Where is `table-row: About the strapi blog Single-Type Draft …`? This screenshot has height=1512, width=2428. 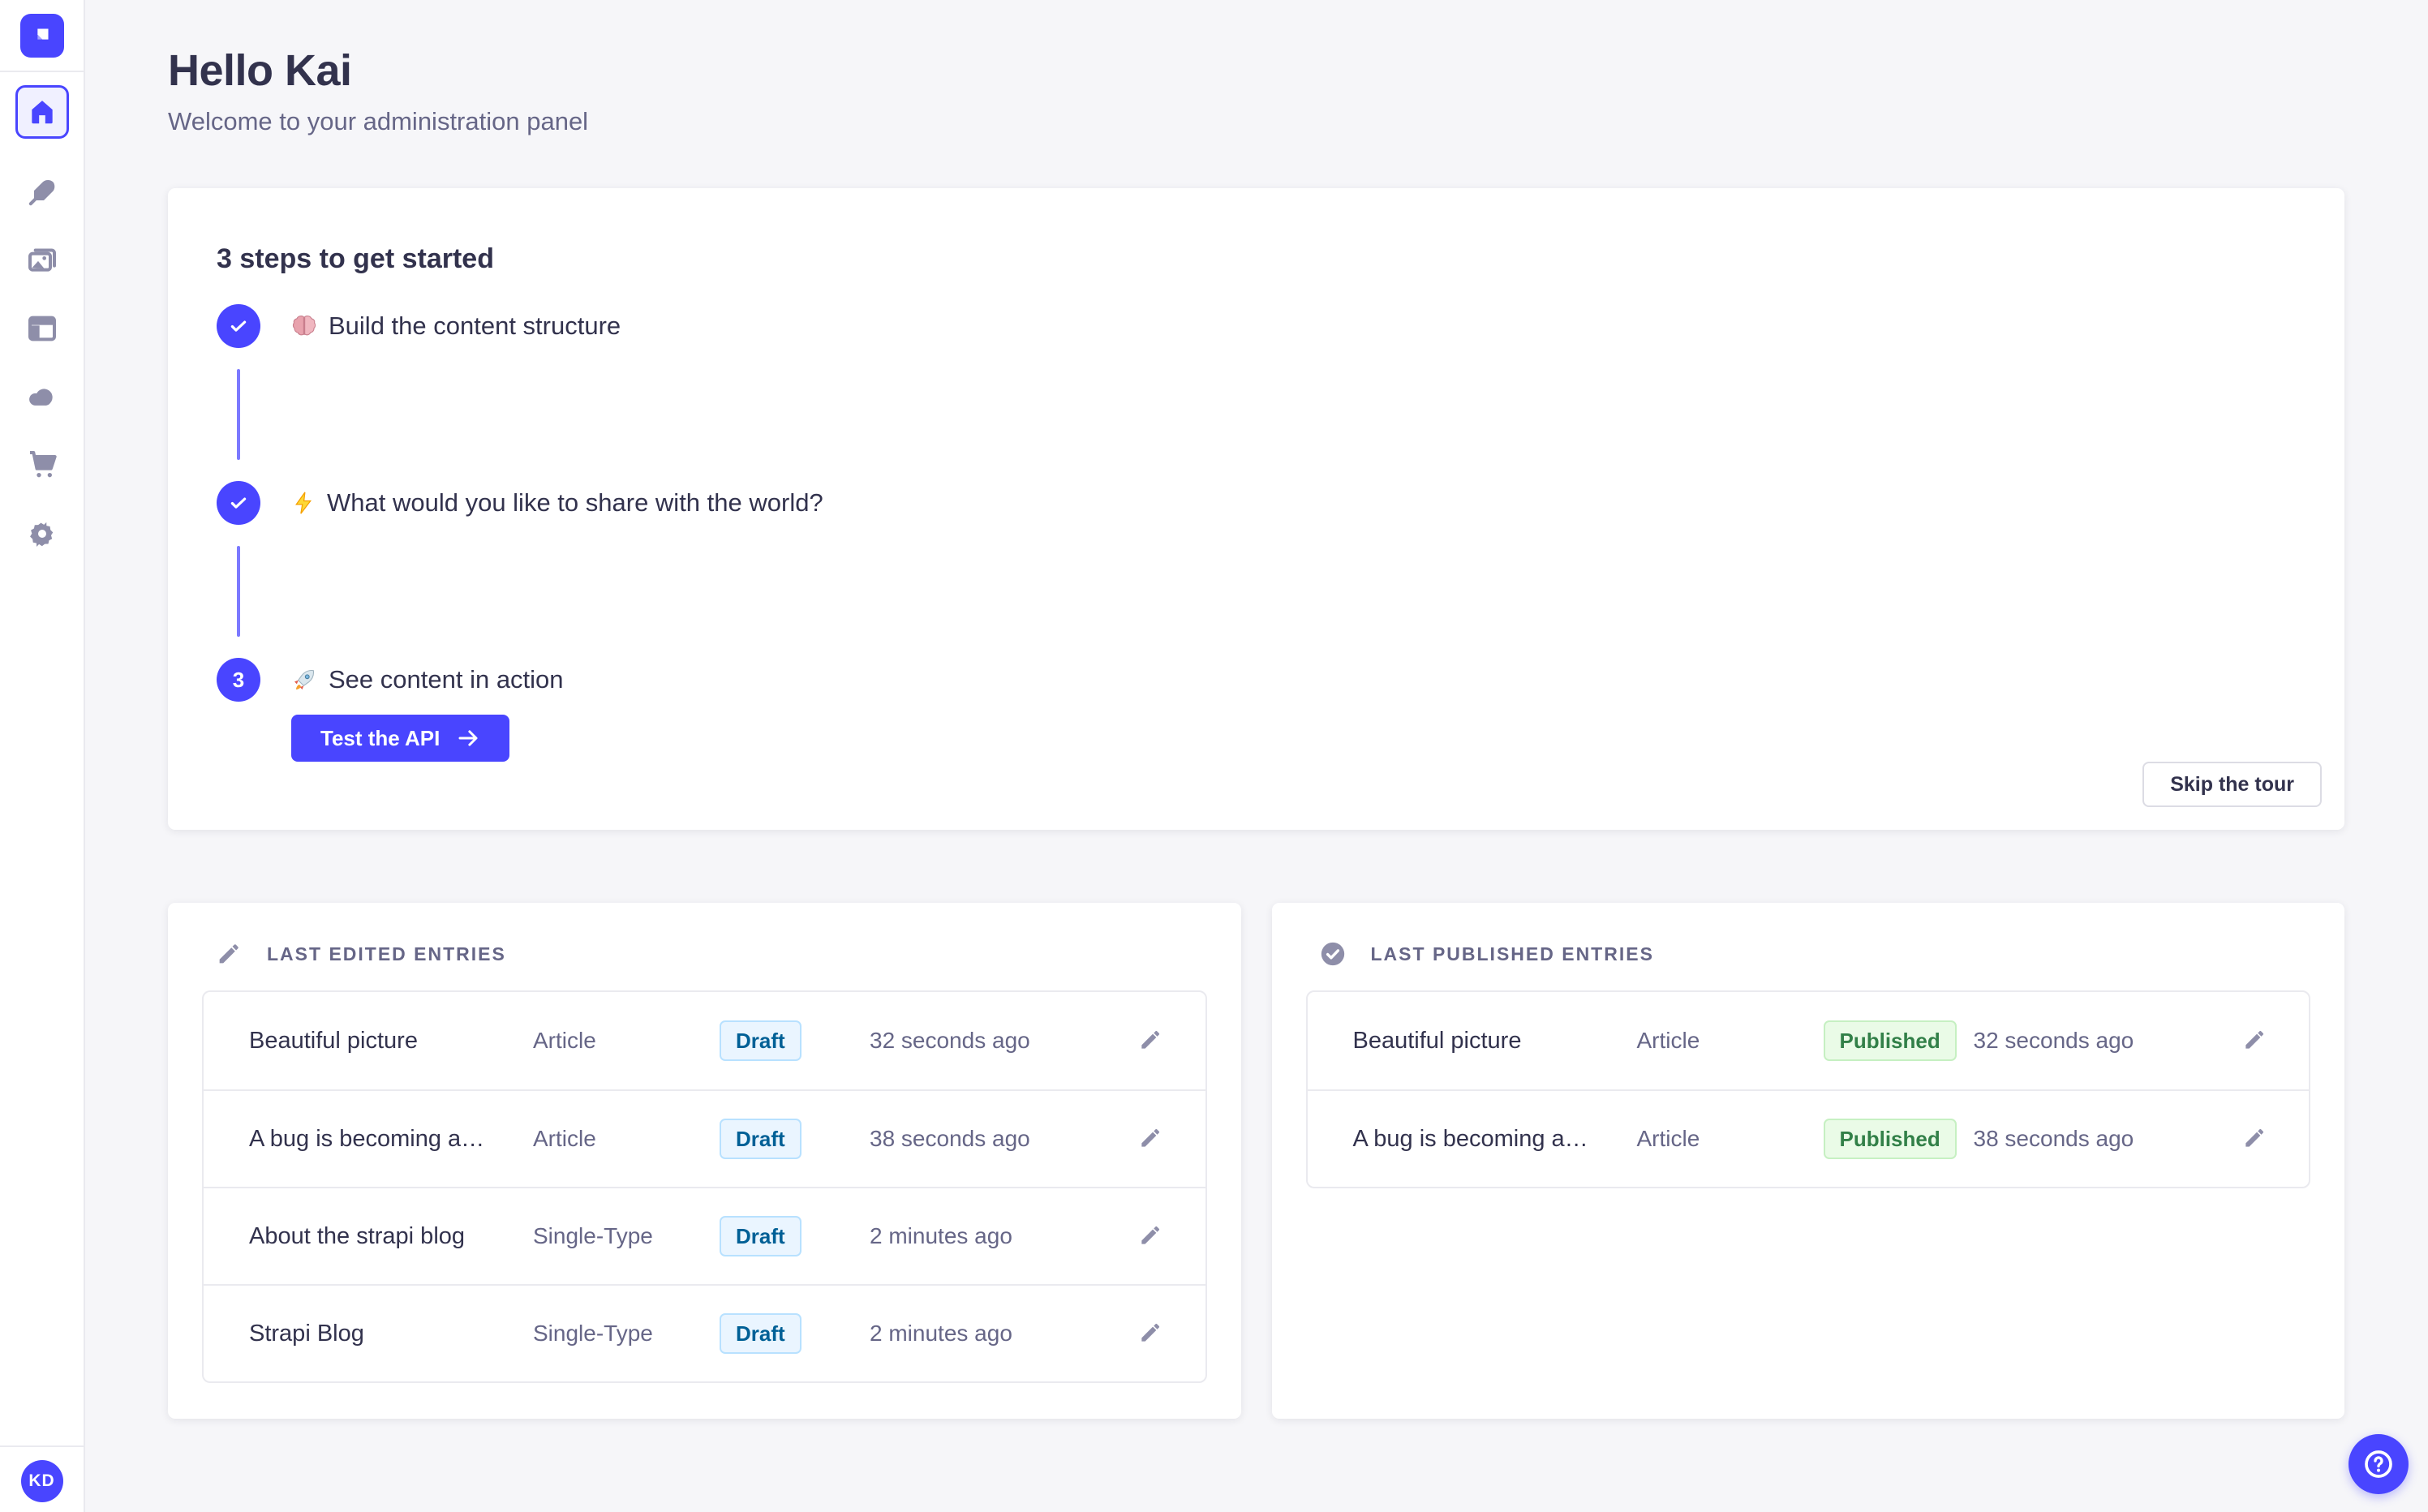 table-row: About the strapi blog Single-Type Draft … is located at coordinates (704, 1235).